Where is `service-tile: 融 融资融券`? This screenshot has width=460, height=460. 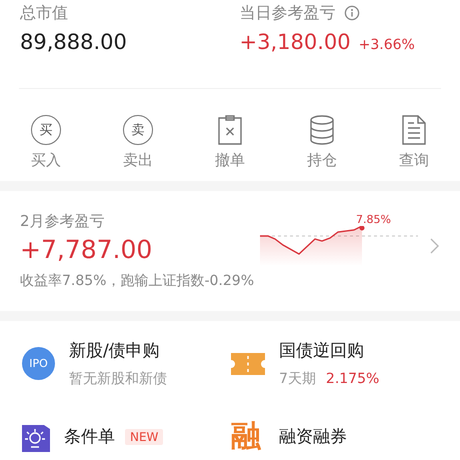
service-tile: 融 融资融券 is located at coordinates (335, 436).